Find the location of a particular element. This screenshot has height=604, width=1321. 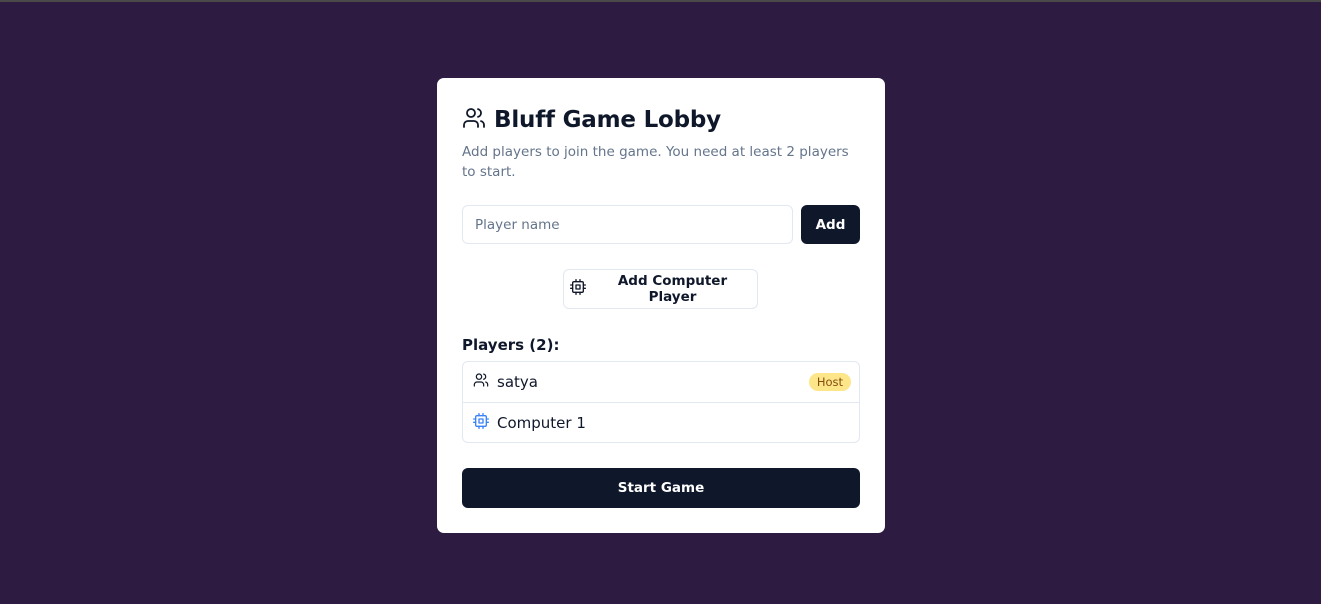

players-list: satya Host Computer 1 is located at coordinates (661, 402).